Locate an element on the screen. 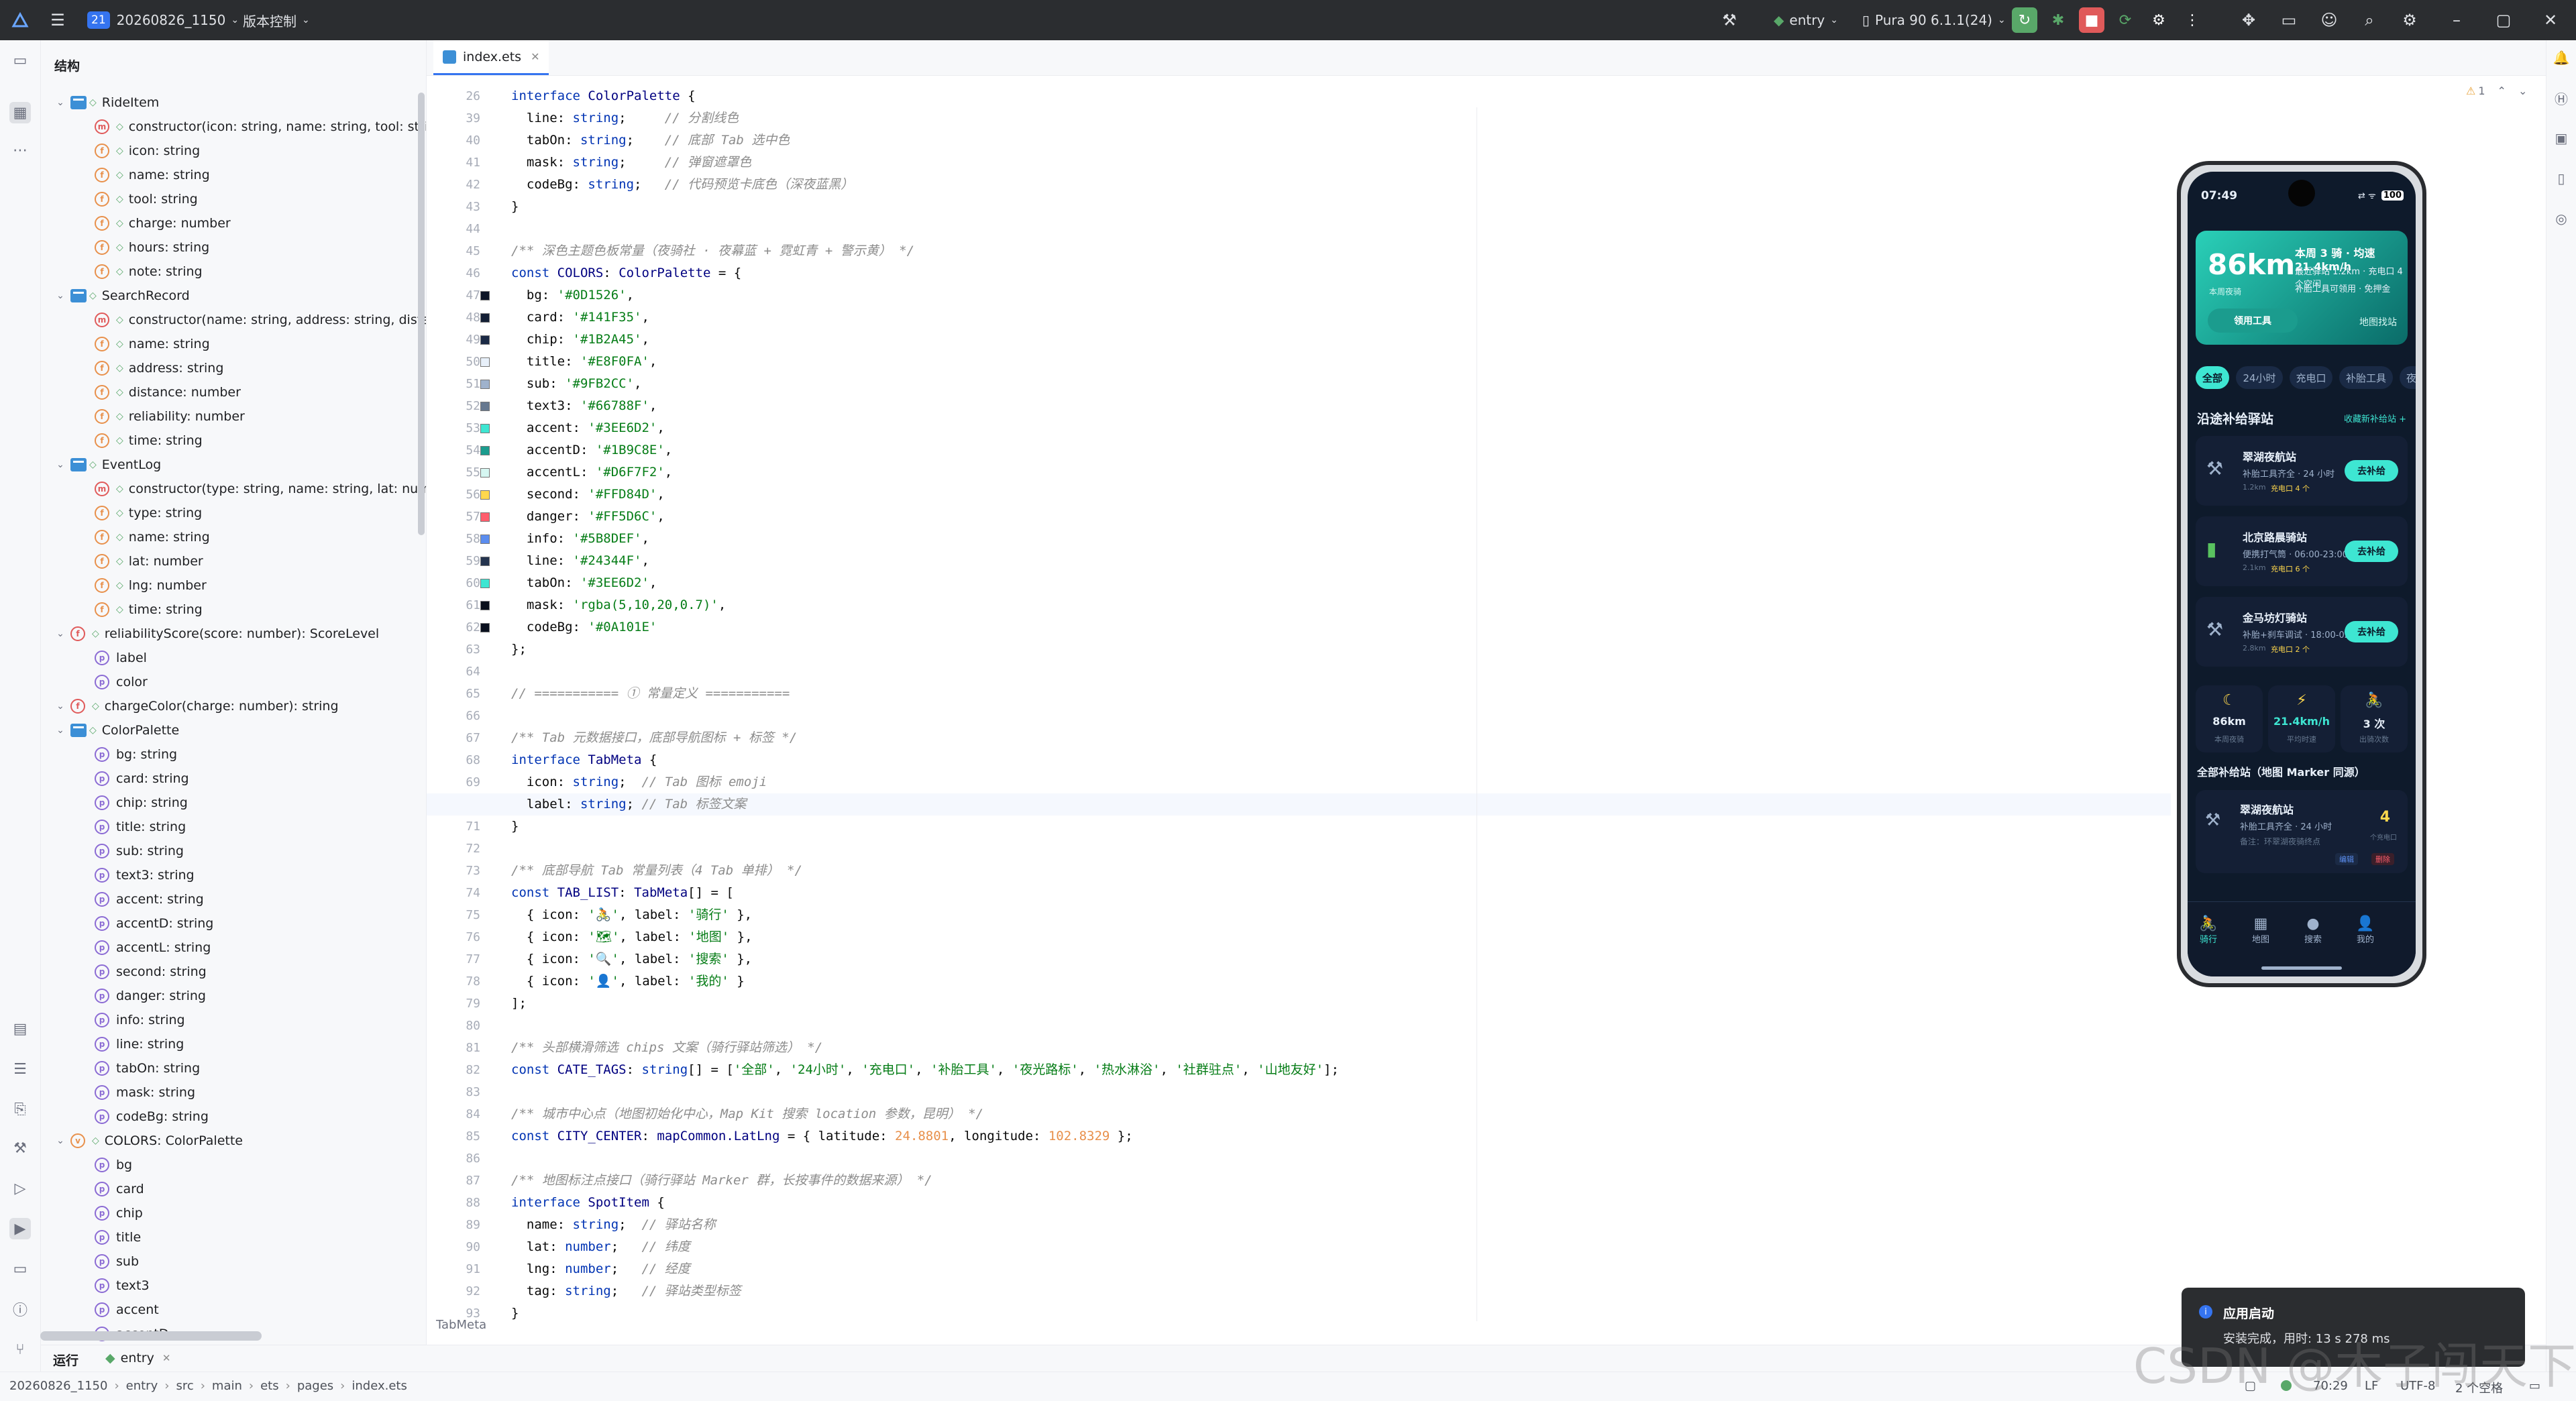 This screenshot has width=2576, height=1401. code-line: accentD: '#1B9C8E', is located at coordinates (591, 450).